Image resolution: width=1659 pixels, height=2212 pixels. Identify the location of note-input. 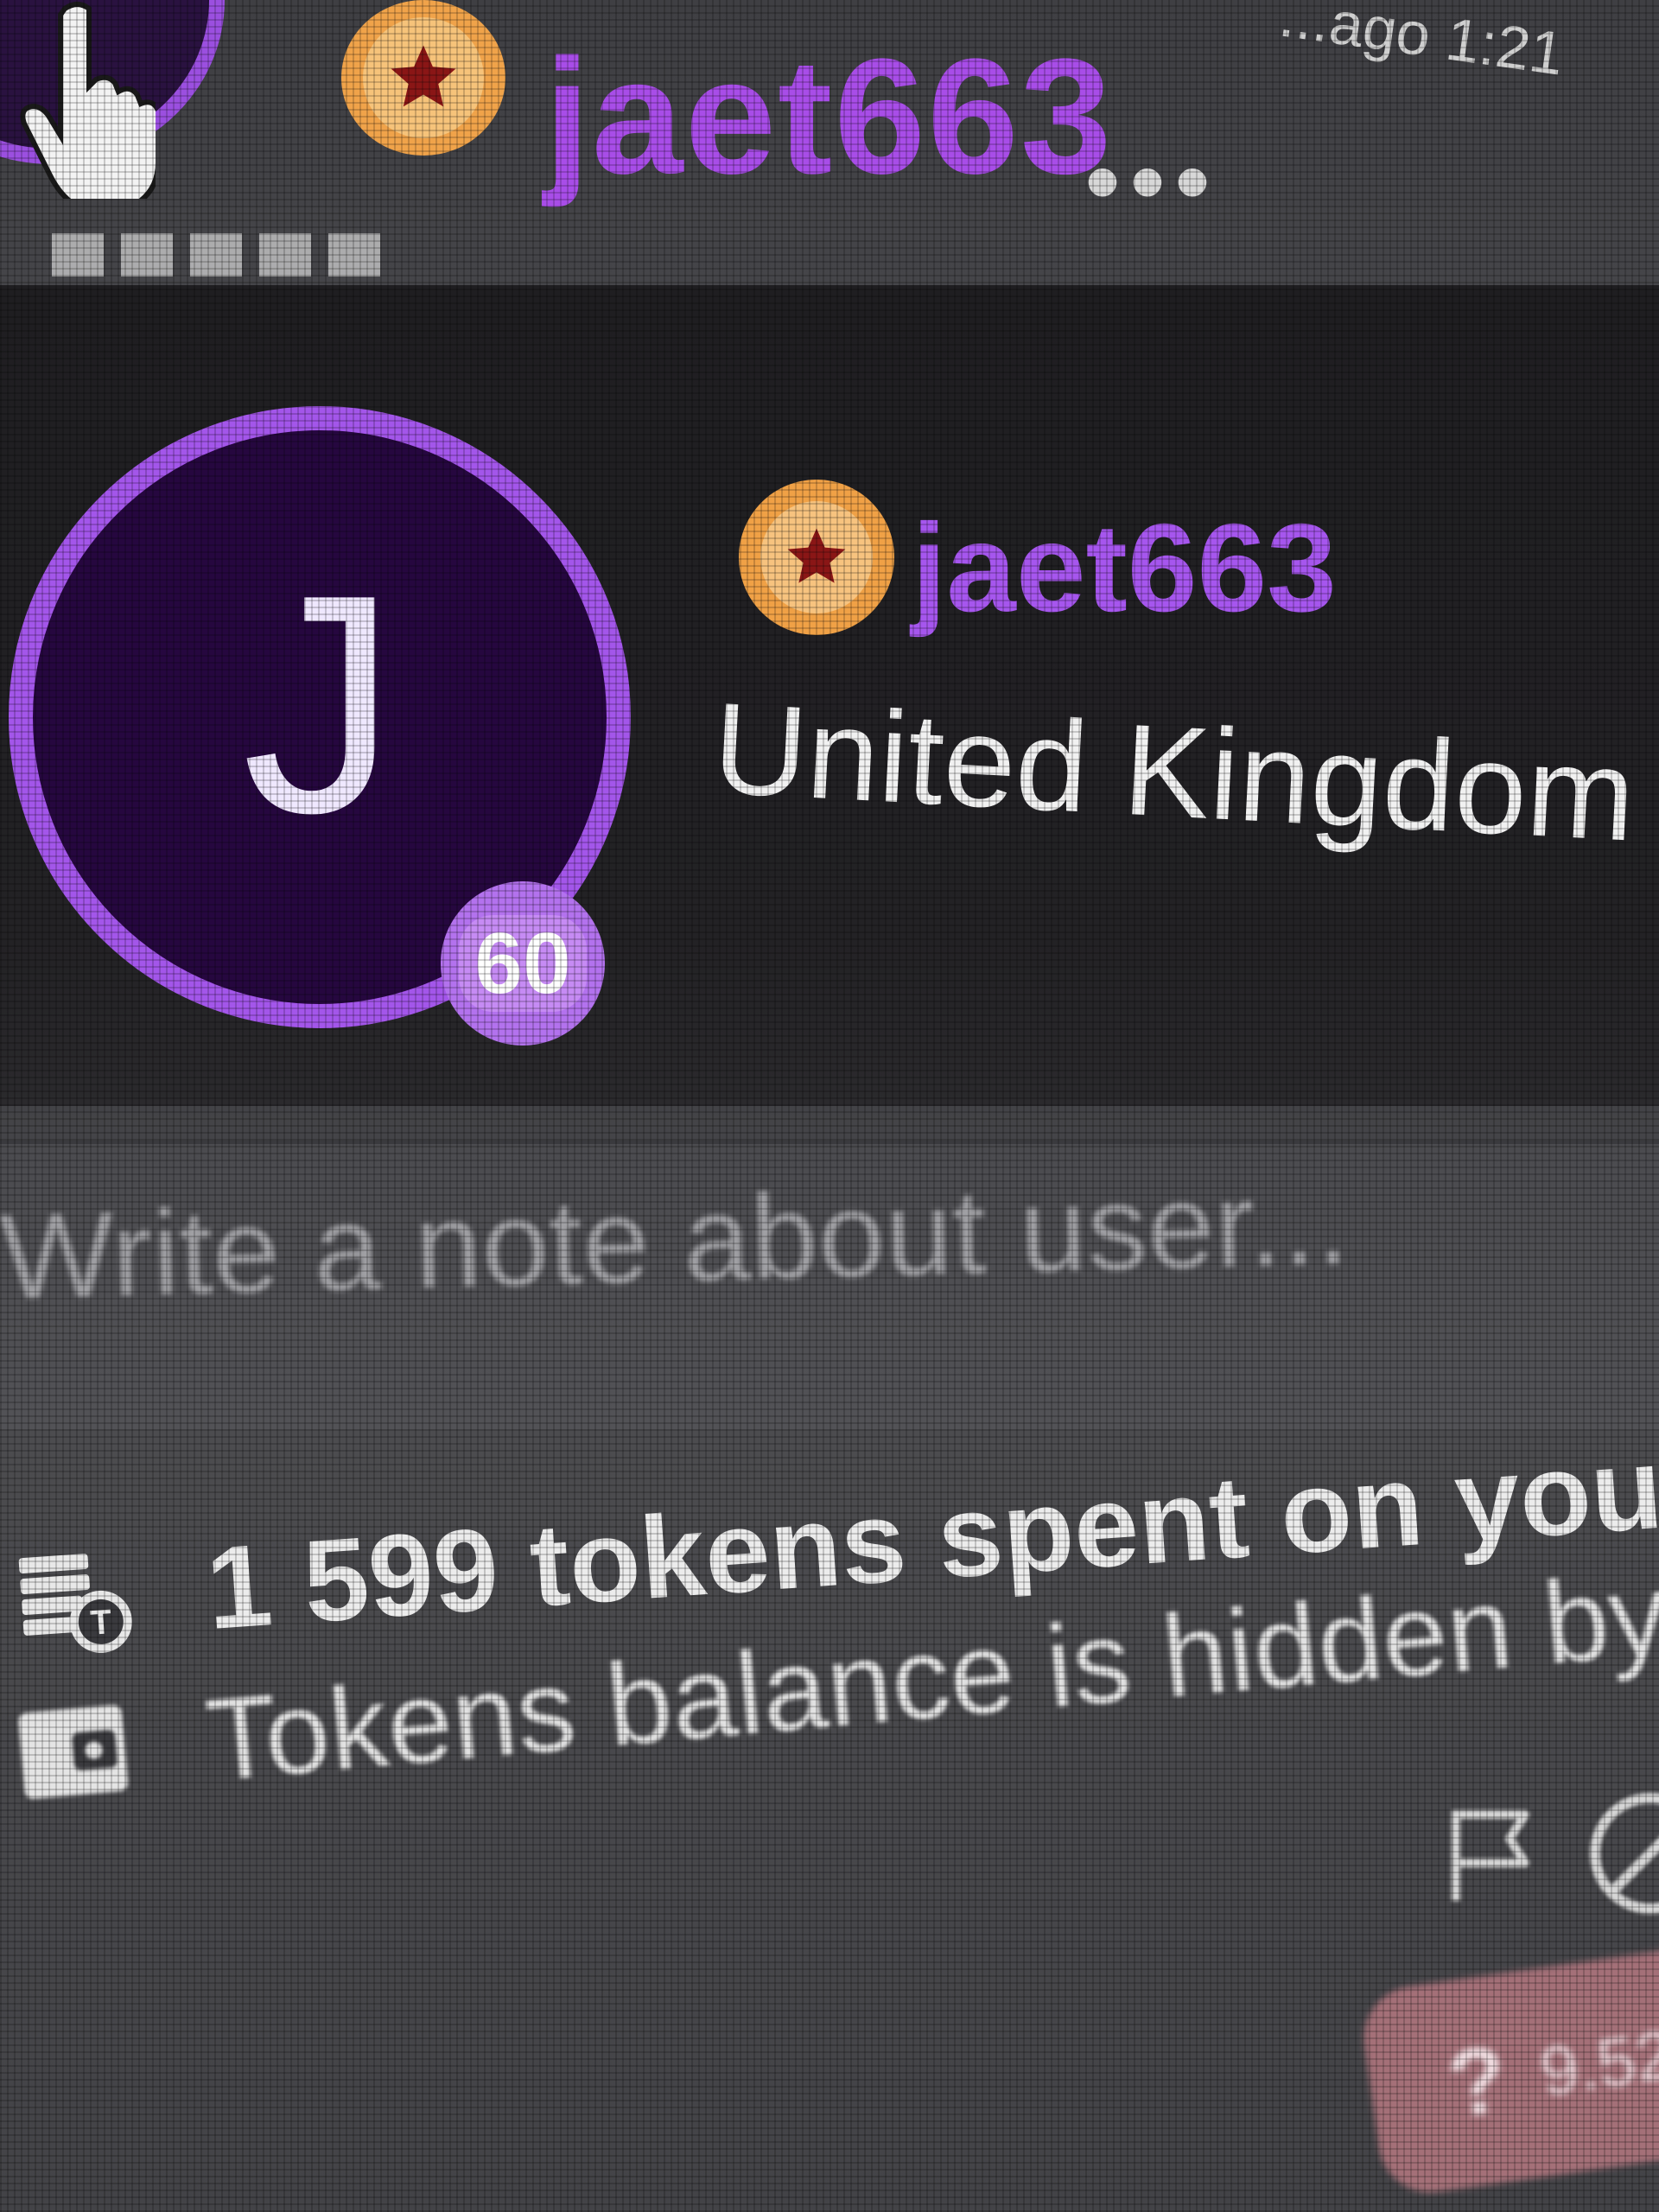
(829, 1235).